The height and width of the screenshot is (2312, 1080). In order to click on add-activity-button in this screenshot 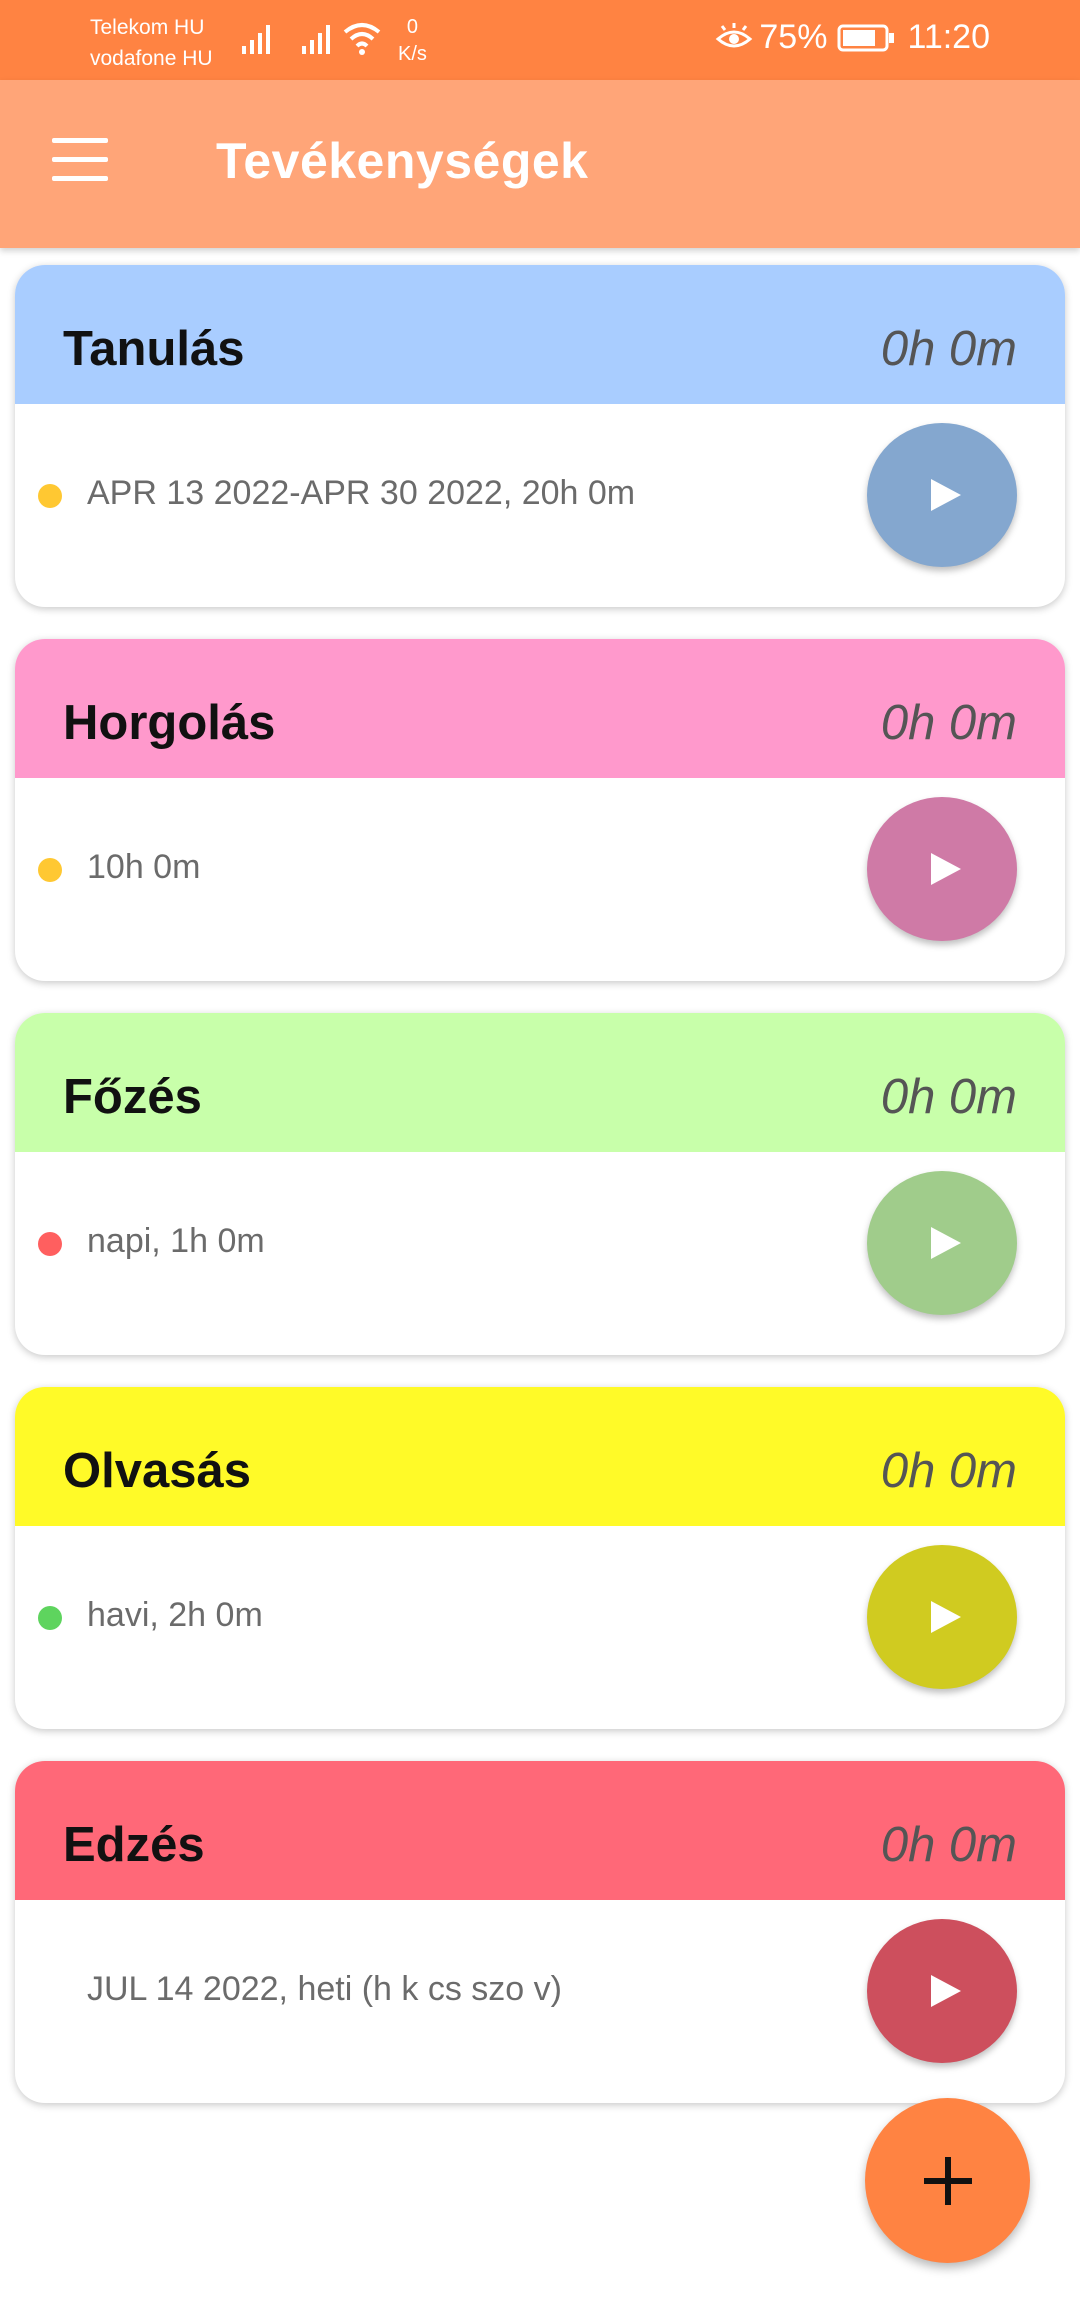, I will do `click(947, 2180)`.